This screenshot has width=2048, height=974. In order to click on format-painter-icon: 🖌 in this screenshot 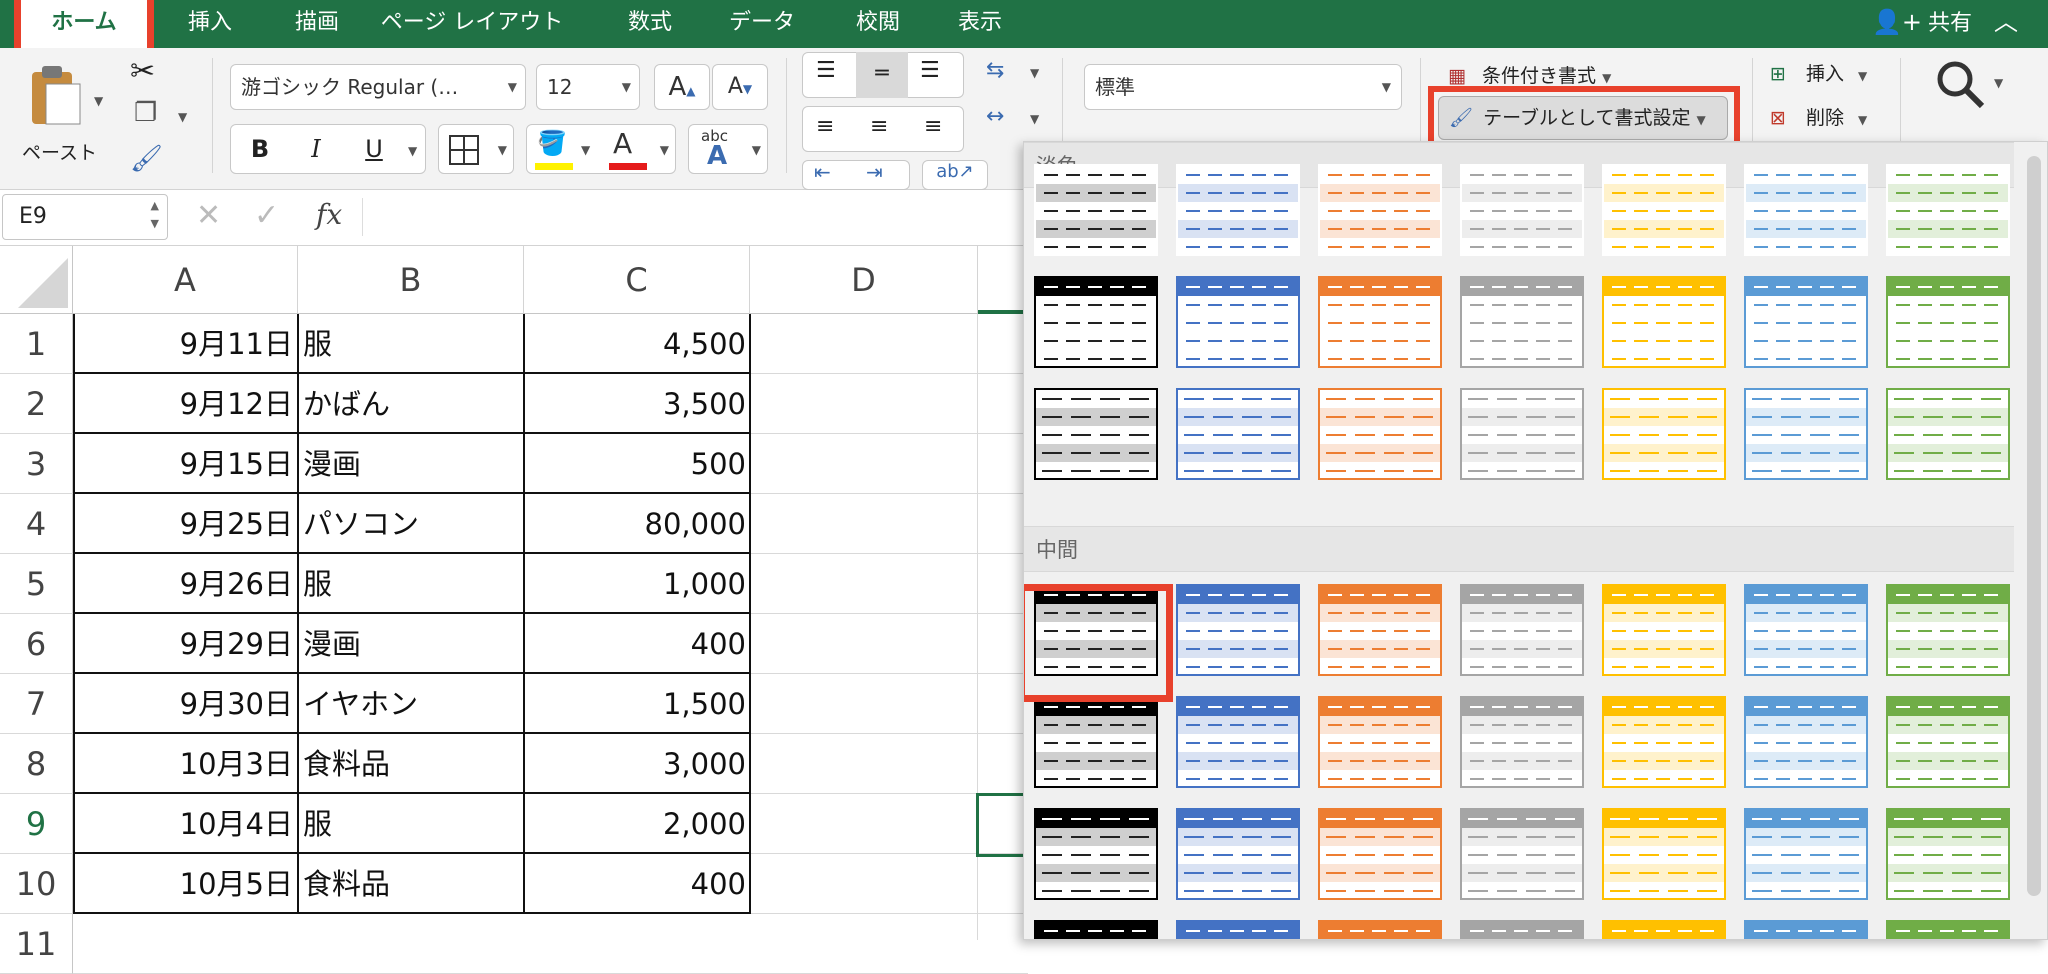, I will do `click(146, 159)`.